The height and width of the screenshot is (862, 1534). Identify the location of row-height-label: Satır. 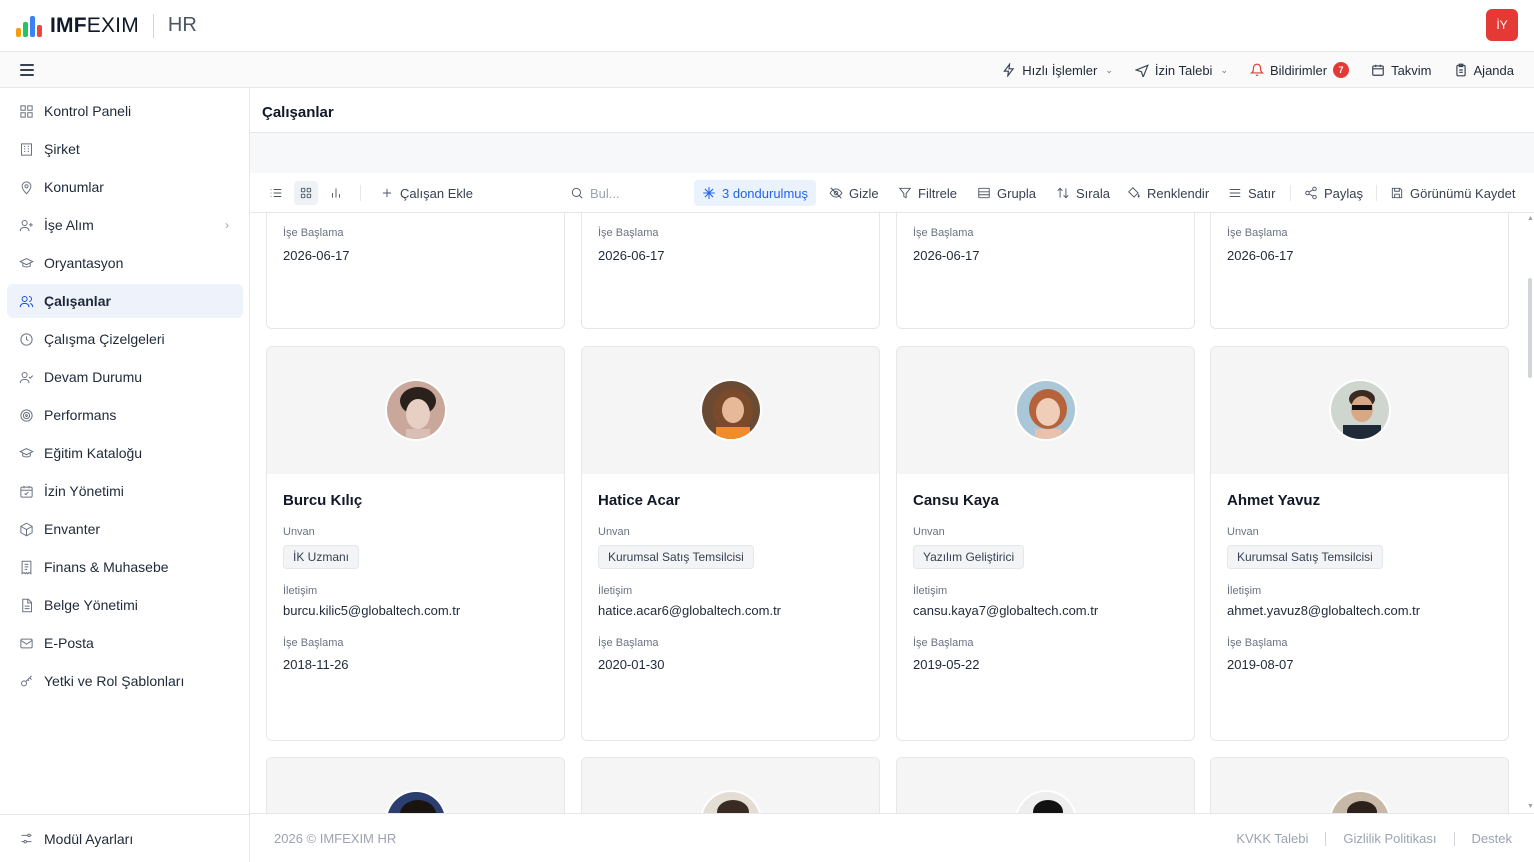
(1262, 193).